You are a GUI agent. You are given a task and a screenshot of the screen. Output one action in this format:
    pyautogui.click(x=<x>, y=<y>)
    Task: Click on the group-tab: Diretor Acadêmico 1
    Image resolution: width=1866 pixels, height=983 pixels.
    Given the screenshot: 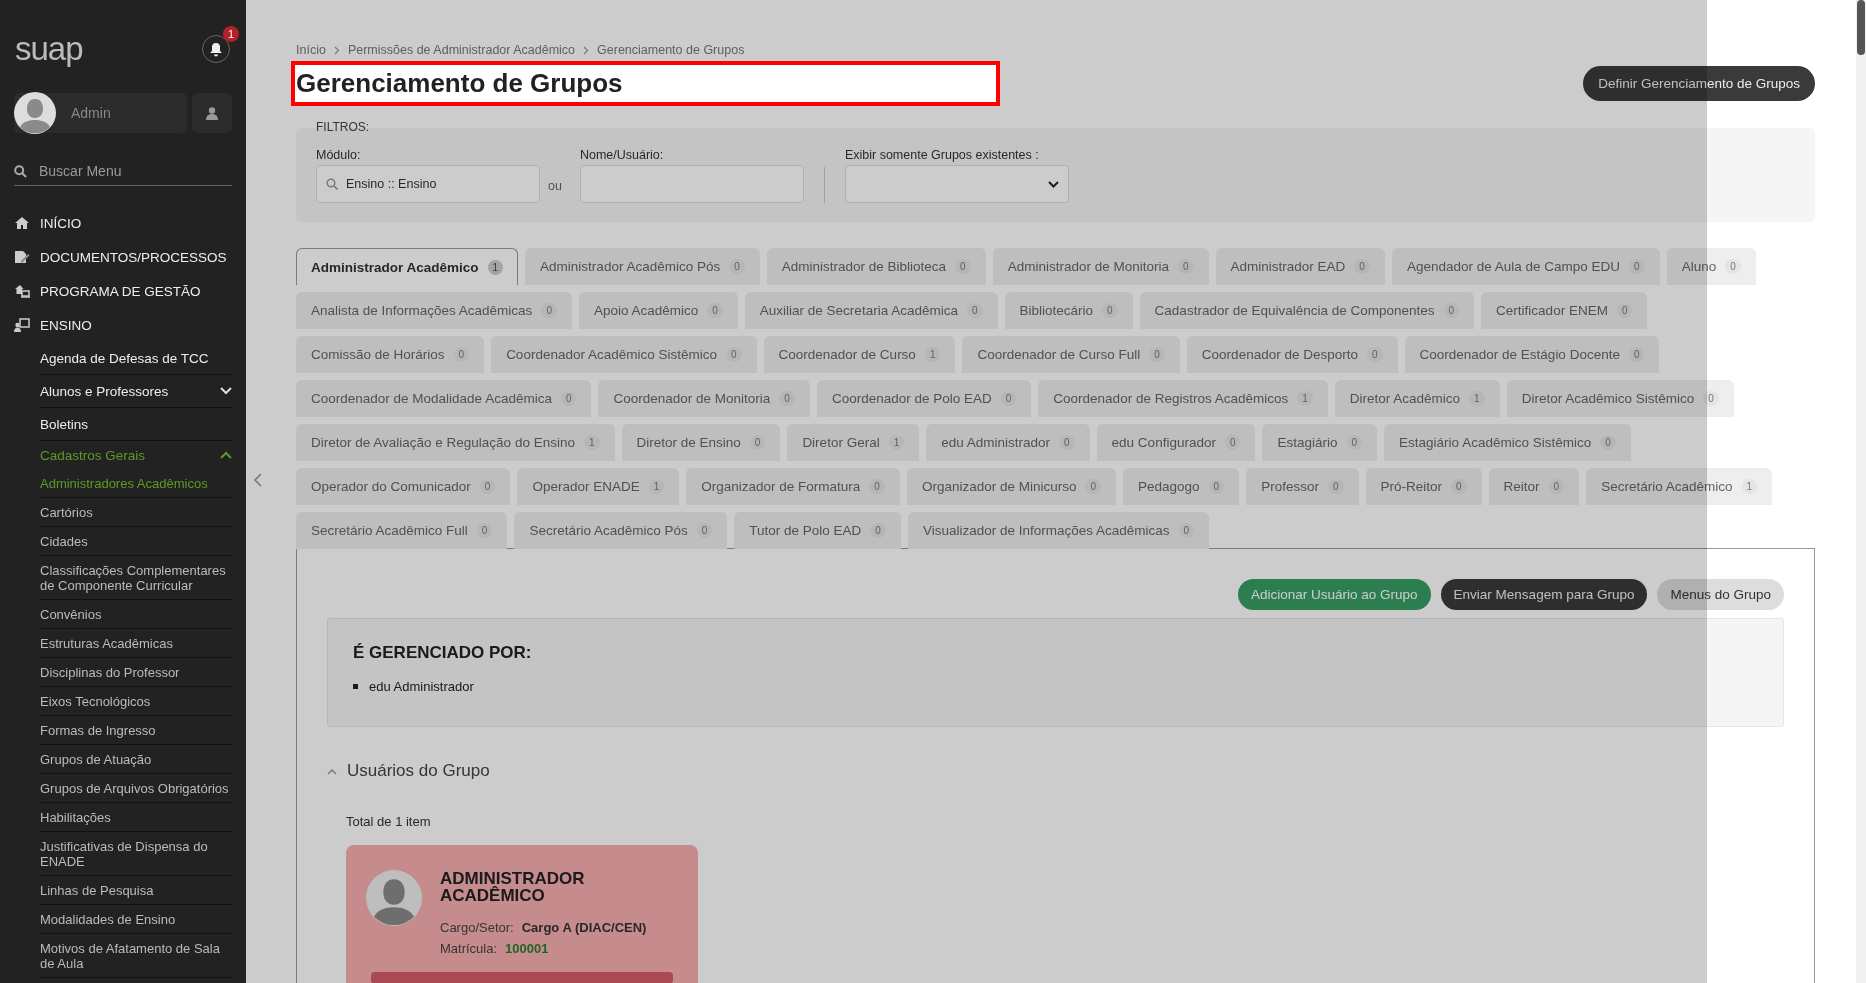 What is the action you would take?
    pyautogui.click(x=1417, y=398)
    